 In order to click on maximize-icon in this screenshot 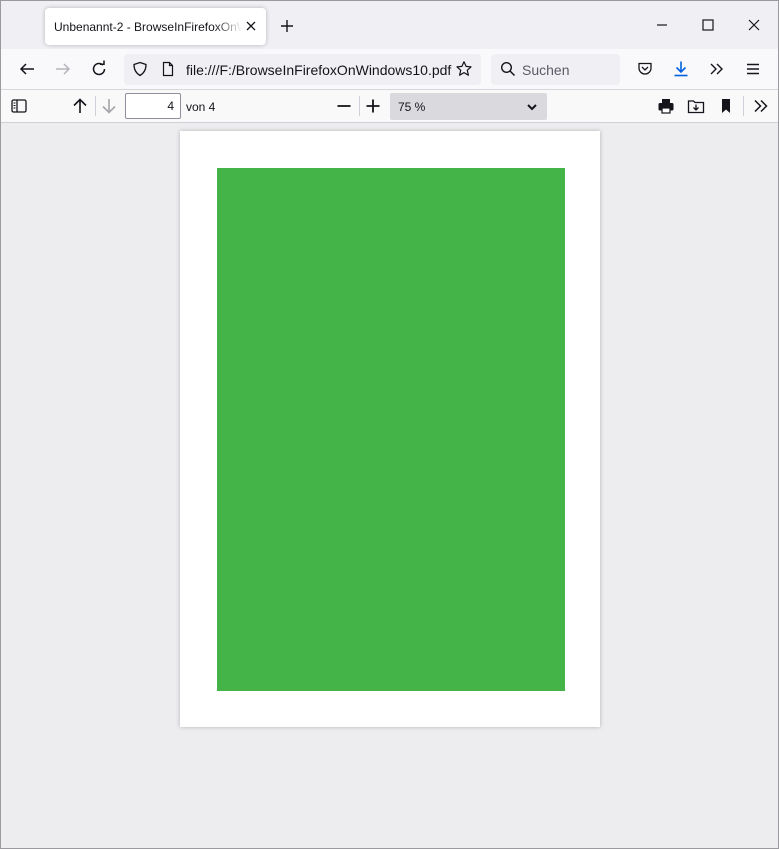, I will do `click(708, 25)`.